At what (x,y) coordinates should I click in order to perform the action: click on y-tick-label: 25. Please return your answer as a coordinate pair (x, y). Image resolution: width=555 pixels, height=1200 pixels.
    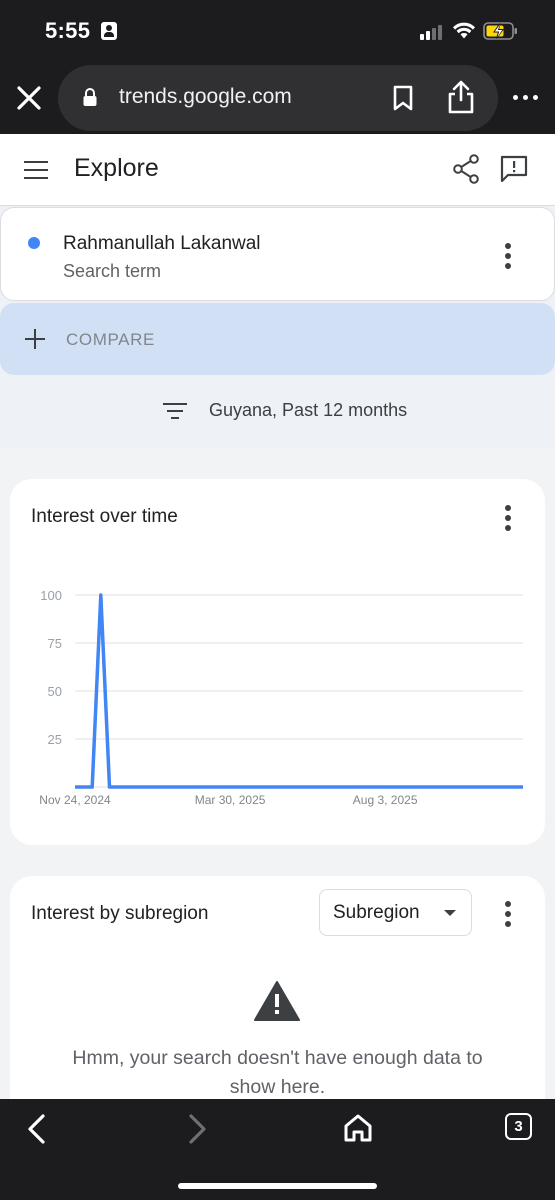
    Looking at the image, I should click on (55, 739).